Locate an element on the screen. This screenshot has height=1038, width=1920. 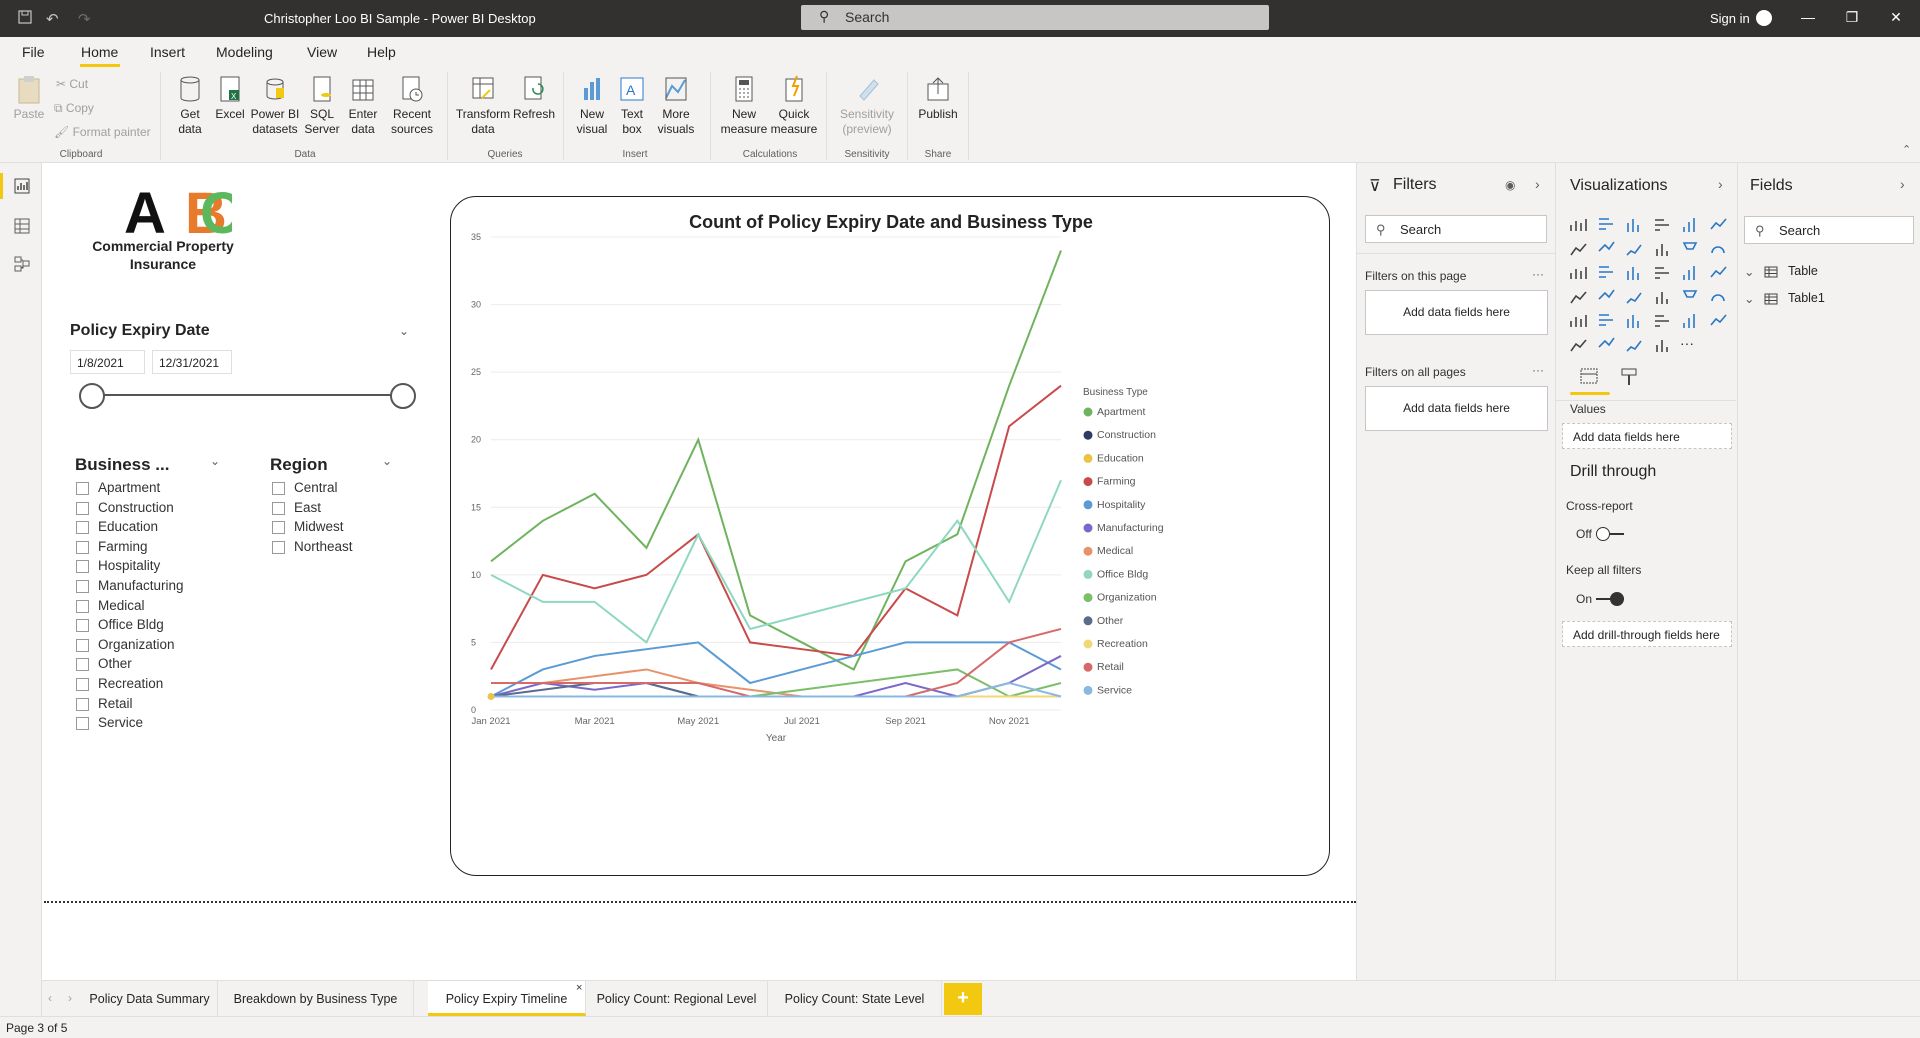
drill-through-dropzone: Add drill-through fields here is located at coordinates (1647, 634).